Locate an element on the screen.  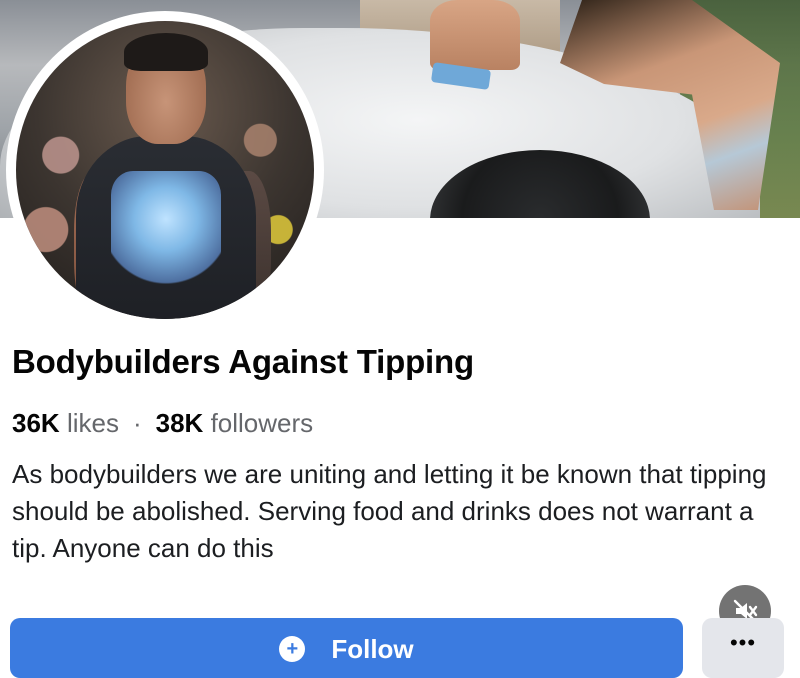
follow-button: + Follow is located at coordinates (346, 648).